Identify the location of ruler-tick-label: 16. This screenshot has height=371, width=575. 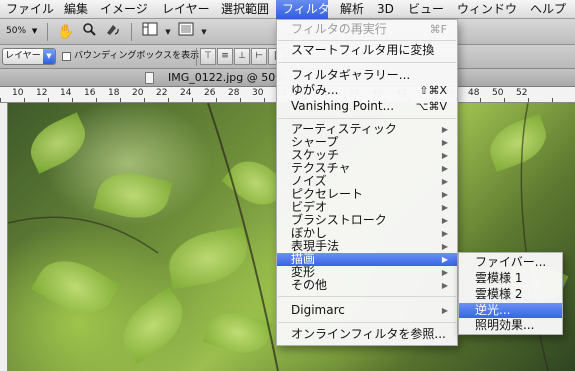
(90, 93).